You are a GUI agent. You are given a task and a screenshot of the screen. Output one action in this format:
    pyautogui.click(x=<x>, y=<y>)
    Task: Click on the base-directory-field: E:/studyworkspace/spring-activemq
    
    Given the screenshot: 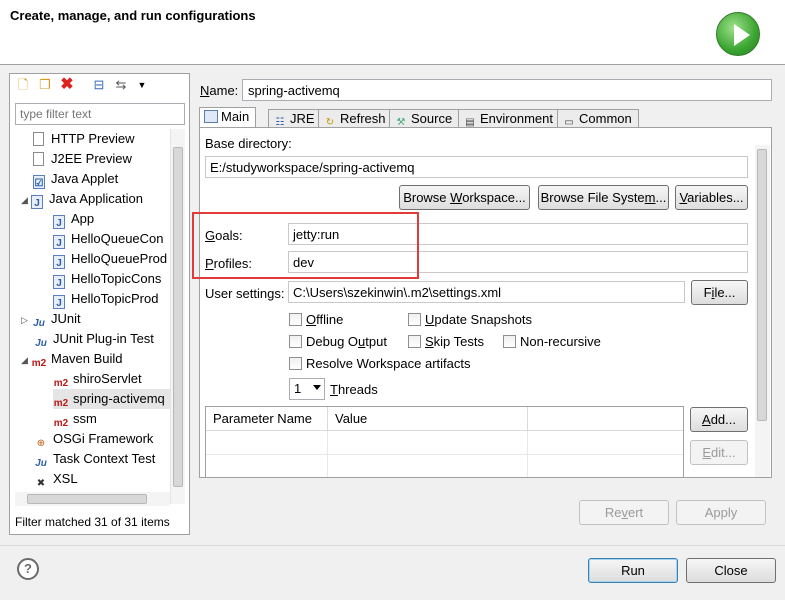 What is the action you would take?
    pyautogui.click(x=476, y=167)
    